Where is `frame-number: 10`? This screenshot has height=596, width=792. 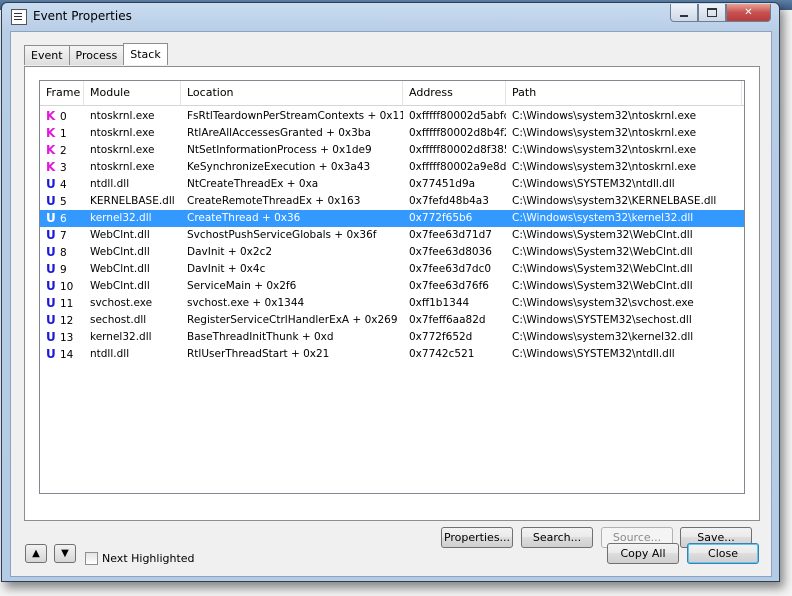 frame-number: 10 is located at coordinates (67, 287).